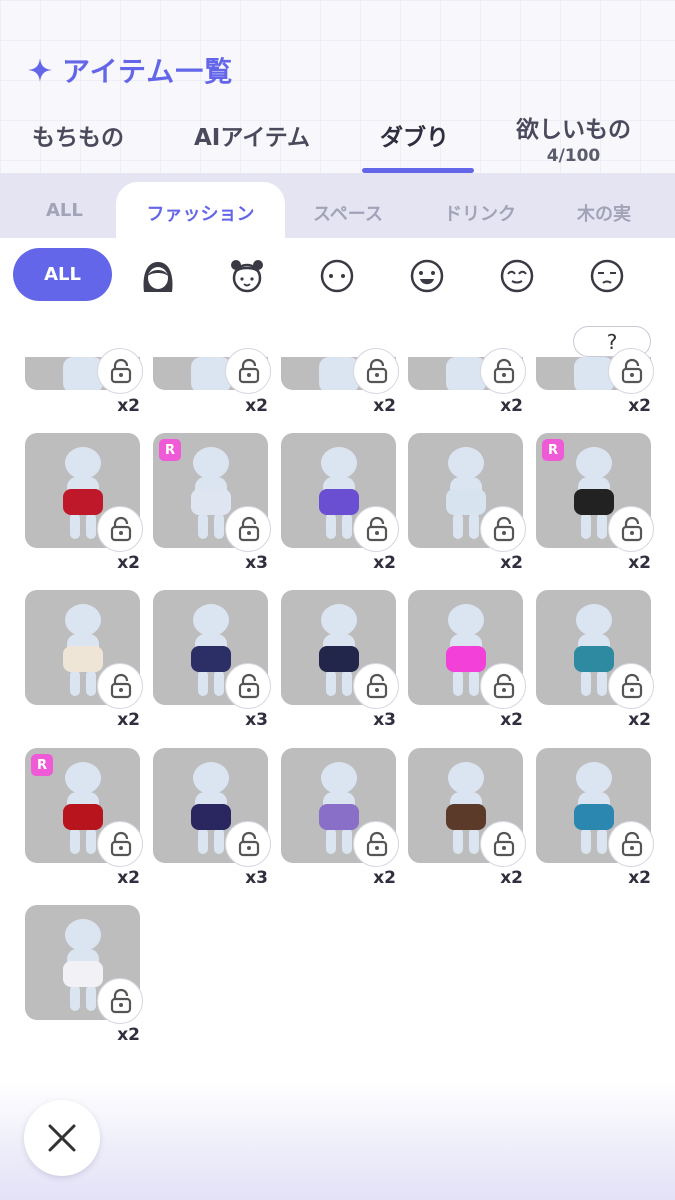 This screenshot has width=675, height=1200. Describe the element at coordinates (247, 276) in the screenshot. I see `head-accessory-icon` at that location.